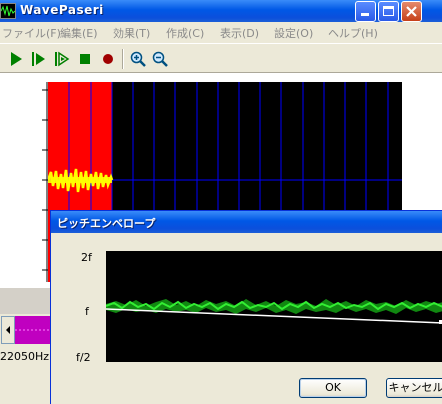 The width and height of the screenshot is (442, 404). What do you see at coordinates (333, 388) in the screenshot?
I see `ok-button: OK` at bounding box center [333, 388].